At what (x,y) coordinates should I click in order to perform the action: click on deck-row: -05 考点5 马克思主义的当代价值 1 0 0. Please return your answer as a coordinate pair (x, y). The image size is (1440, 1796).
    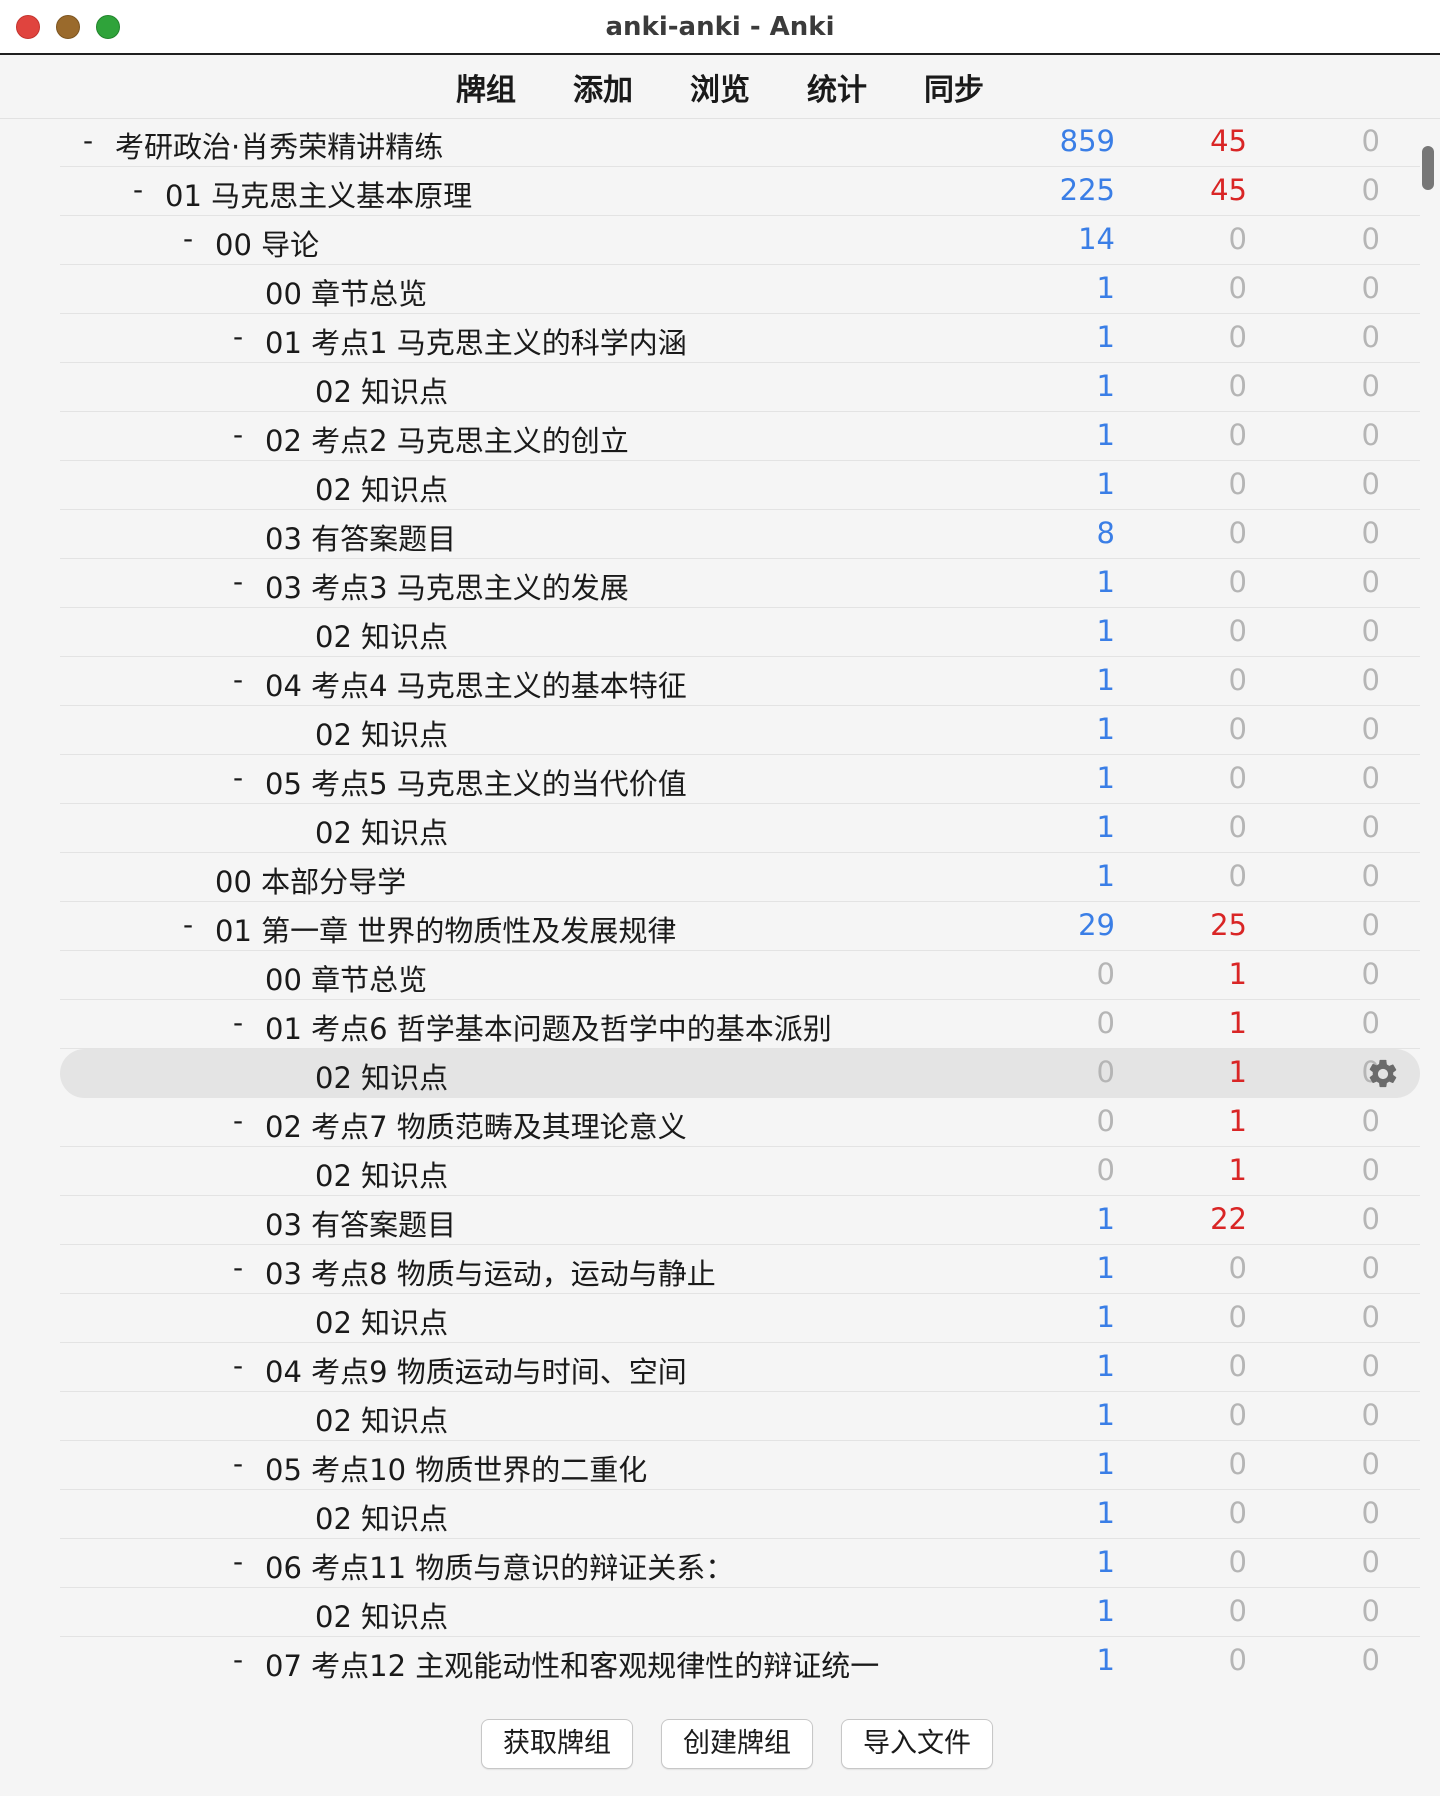
    Looking at the image, I should click on (740, 779).